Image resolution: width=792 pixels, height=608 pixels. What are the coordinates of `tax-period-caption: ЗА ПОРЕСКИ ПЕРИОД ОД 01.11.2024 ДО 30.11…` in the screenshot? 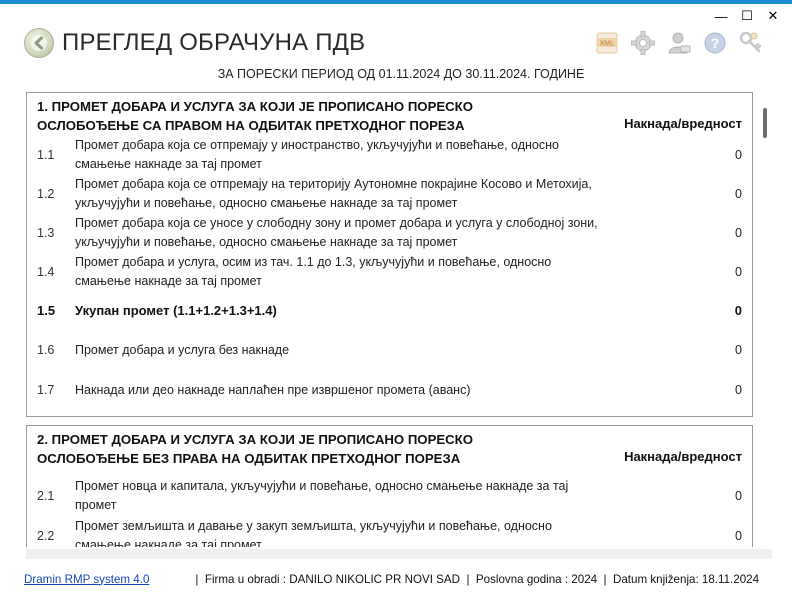 It's located at (401, 74).